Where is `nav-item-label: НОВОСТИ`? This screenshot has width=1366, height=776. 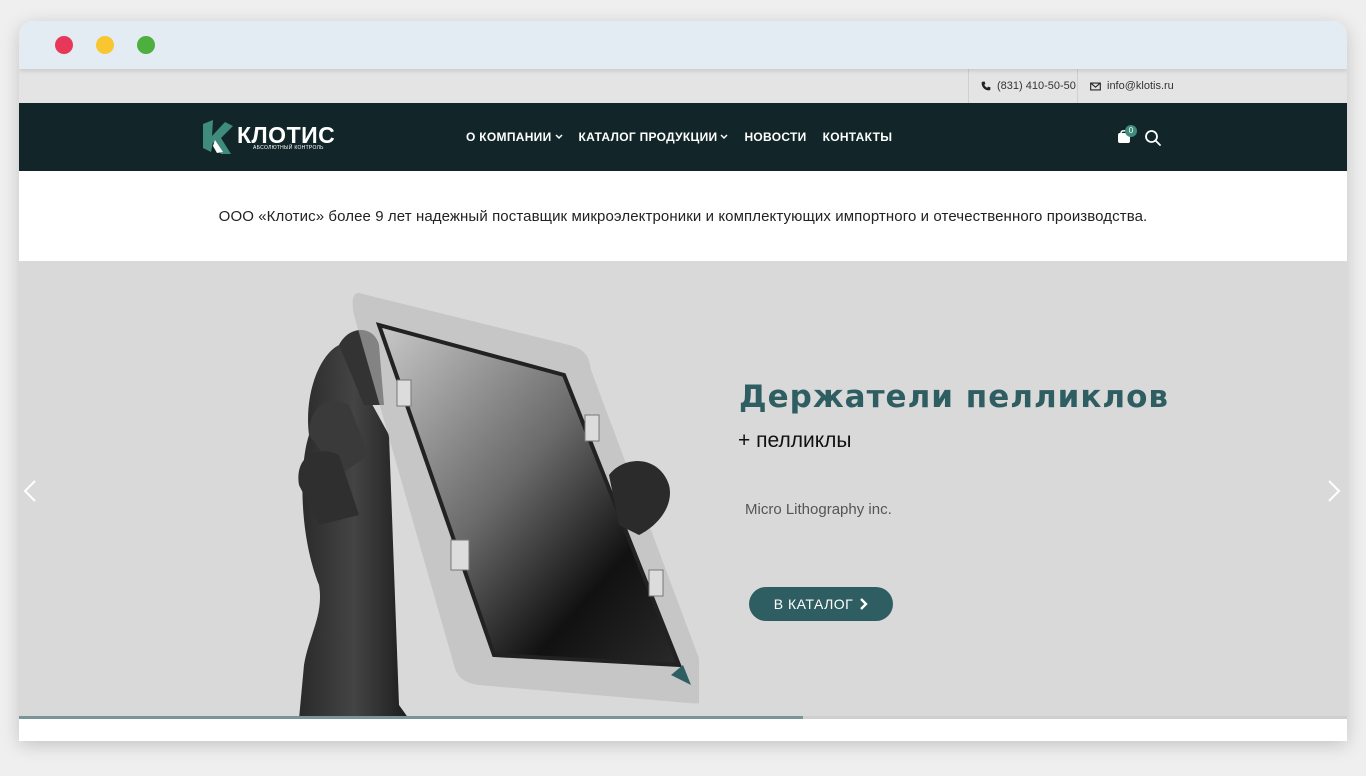
nav-item-label: НОВОСТИ is located at coordinates (775, 137).